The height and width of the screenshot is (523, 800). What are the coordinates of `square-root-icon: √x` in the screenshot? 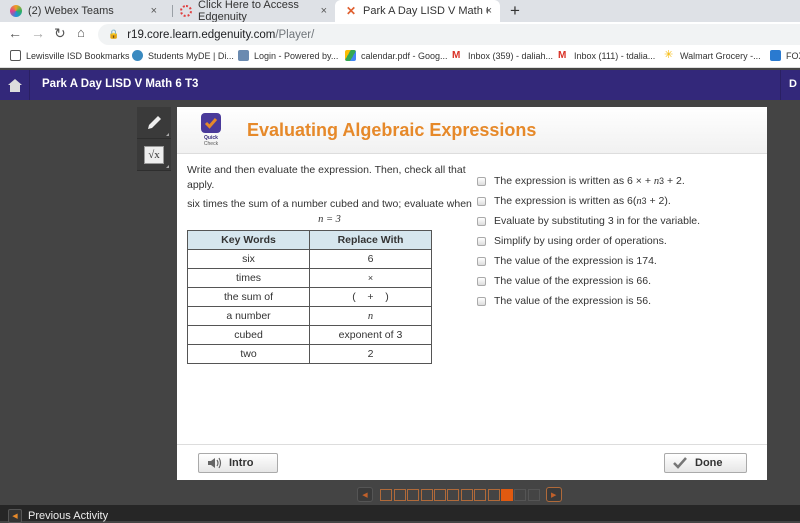 It's located at (154, 154).